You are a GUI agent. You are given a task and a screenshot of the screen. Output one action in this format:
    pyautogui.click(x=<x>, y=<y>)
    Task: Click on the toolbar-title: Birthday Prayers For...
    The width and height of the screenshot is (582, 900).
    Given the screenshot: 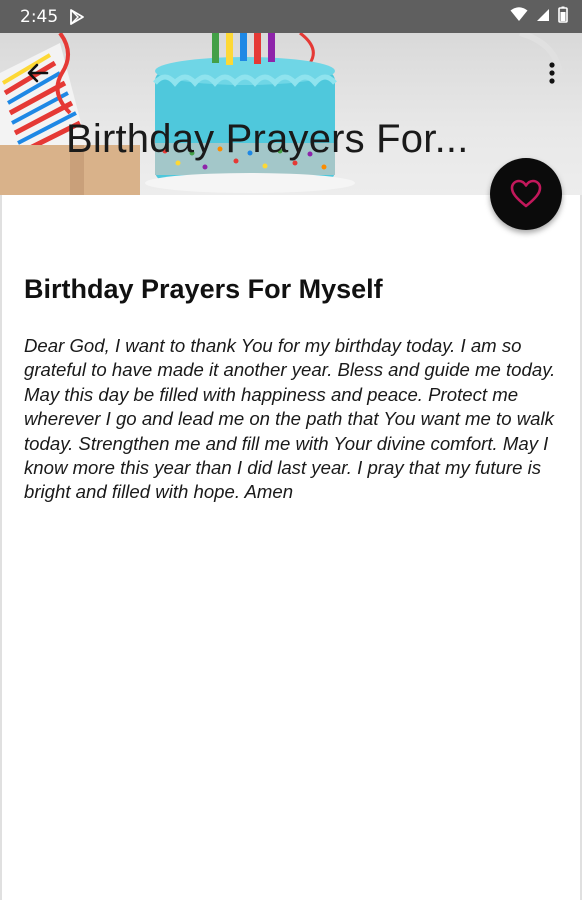 What is the action you would take?
    pyautogui.click(x=267, y=139)
    